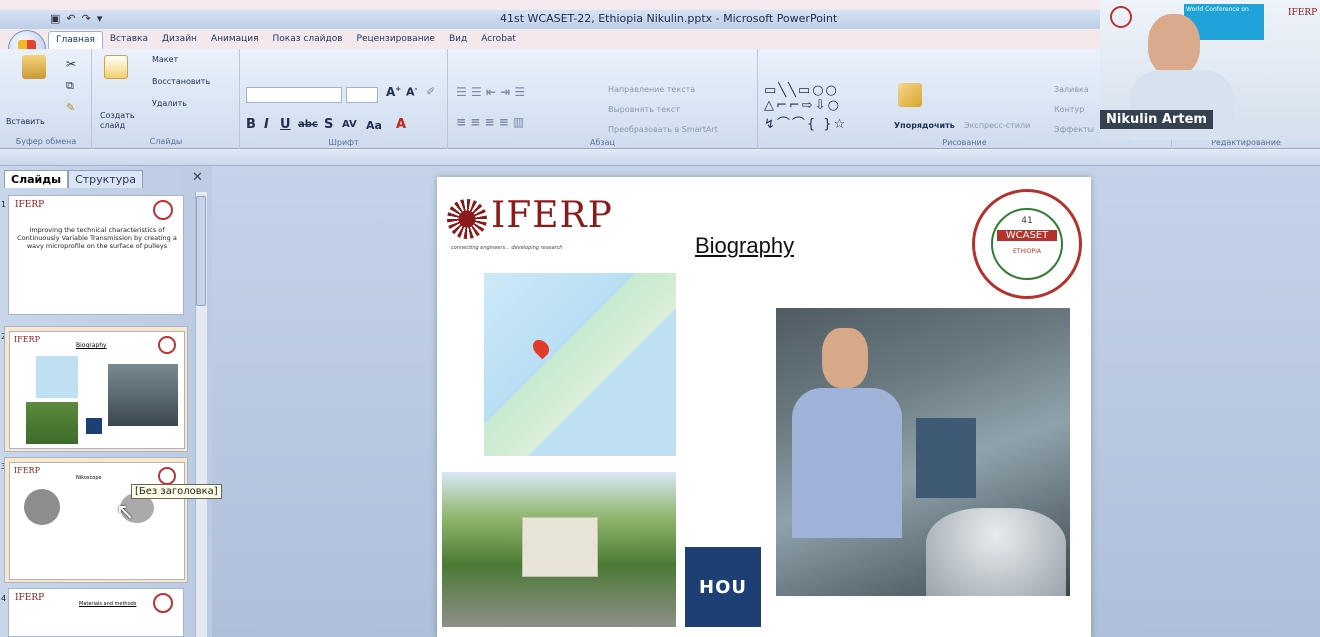 This screenshot has height=637, width=1320. Describe the element at coordinates (997, 125) in the screenshot. I see `quick-styles-button: Экспресс-стили` at that location.